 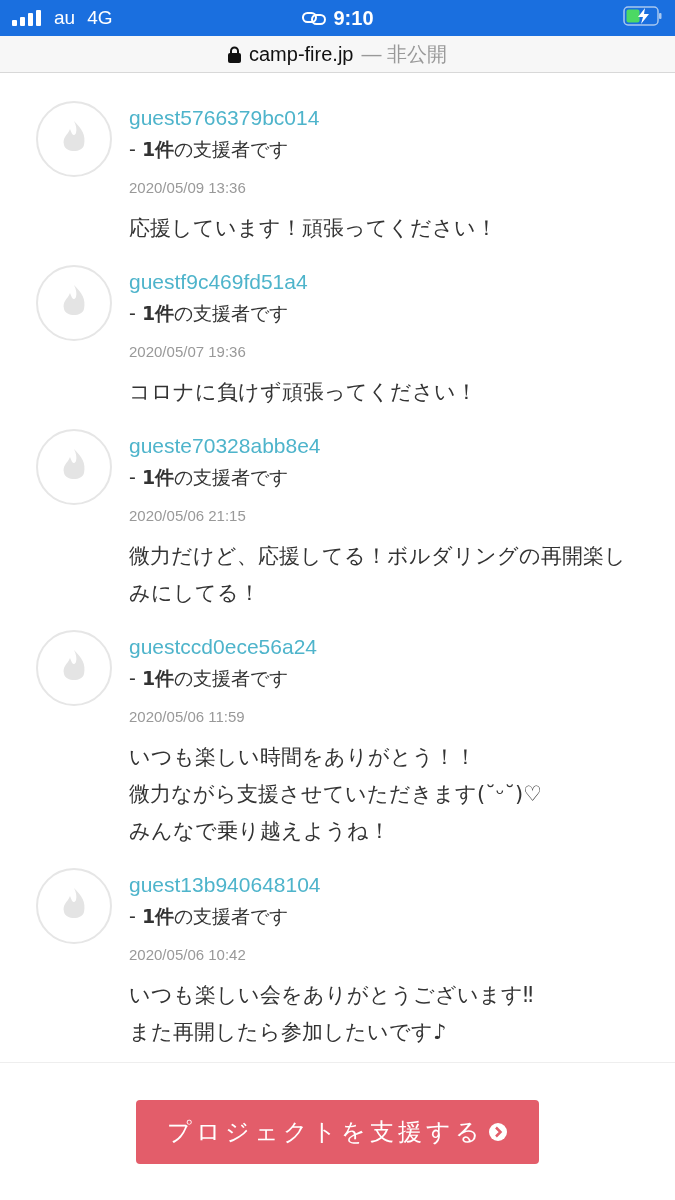 I want to click on link-icon, so click(x=313, y=18).